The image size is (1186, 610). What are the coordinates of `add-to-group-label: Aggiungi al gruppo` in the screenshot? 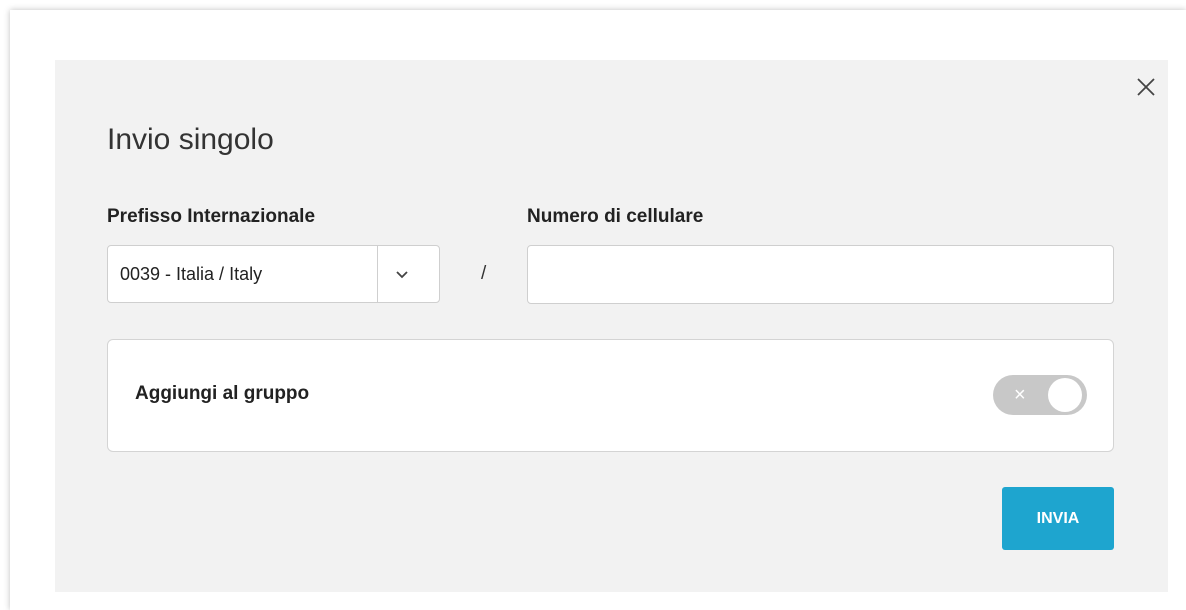 It's located at (222, 393).